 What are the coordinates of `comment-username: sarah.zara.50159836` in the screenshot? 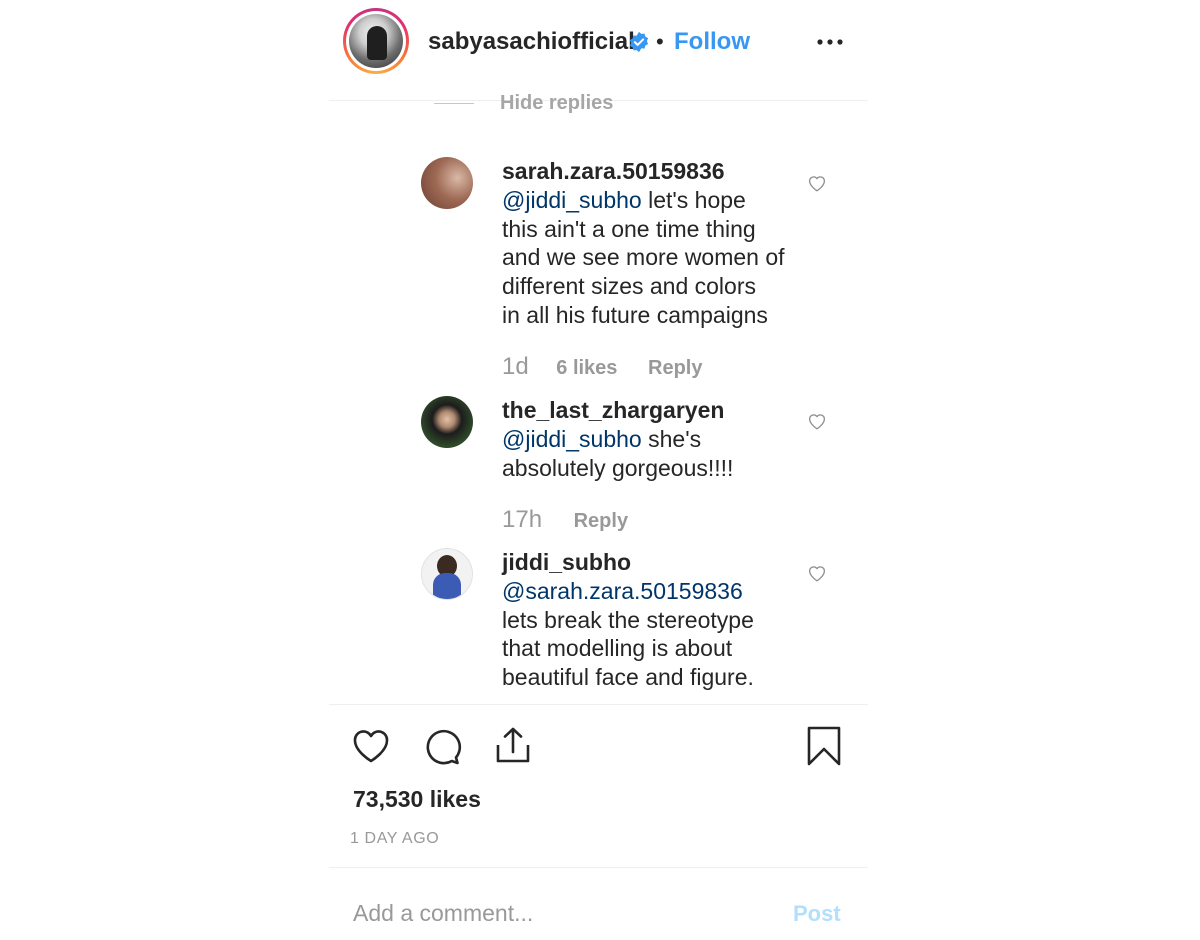 It's located at (613, 171).